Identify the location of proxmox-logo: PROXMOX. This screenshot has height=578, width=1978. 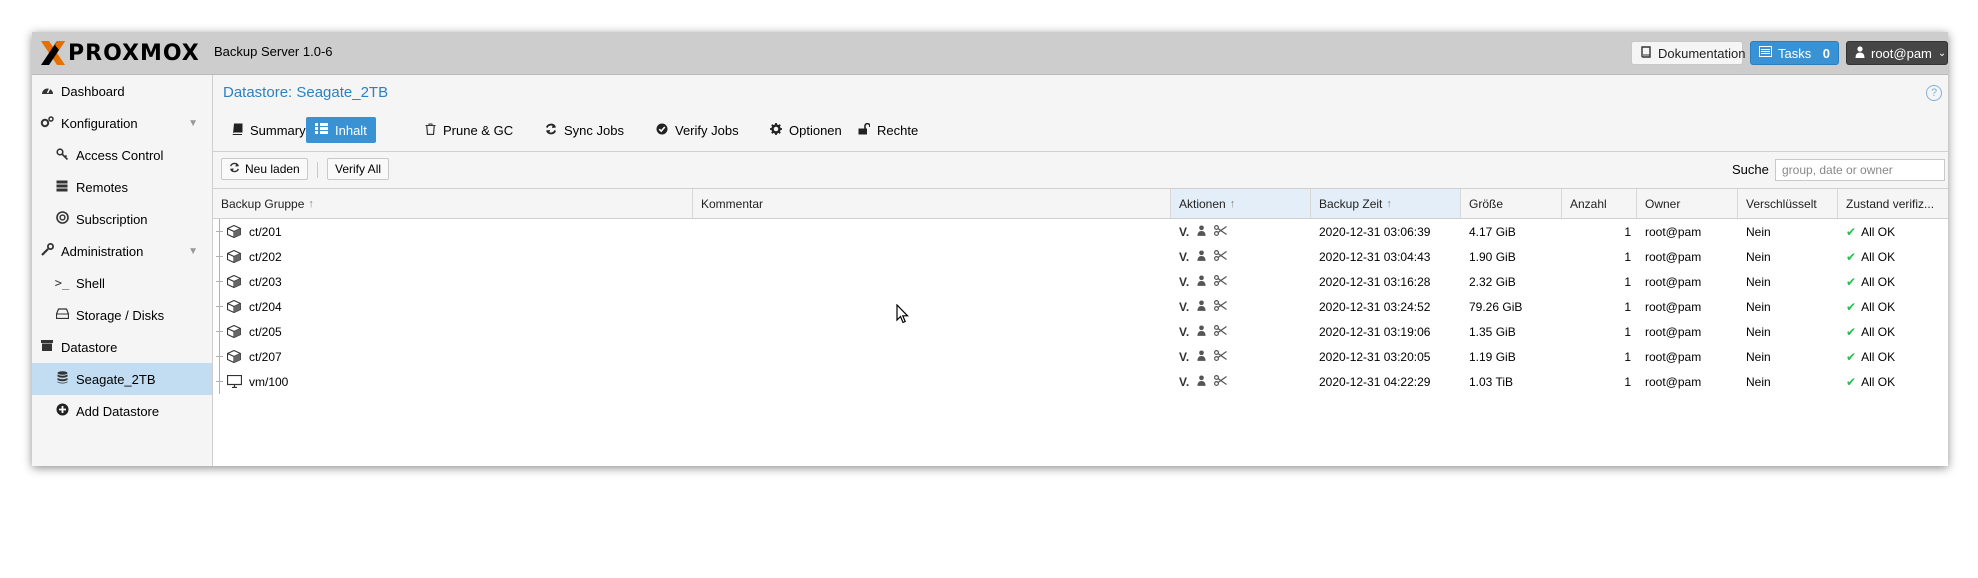
(119, 53).